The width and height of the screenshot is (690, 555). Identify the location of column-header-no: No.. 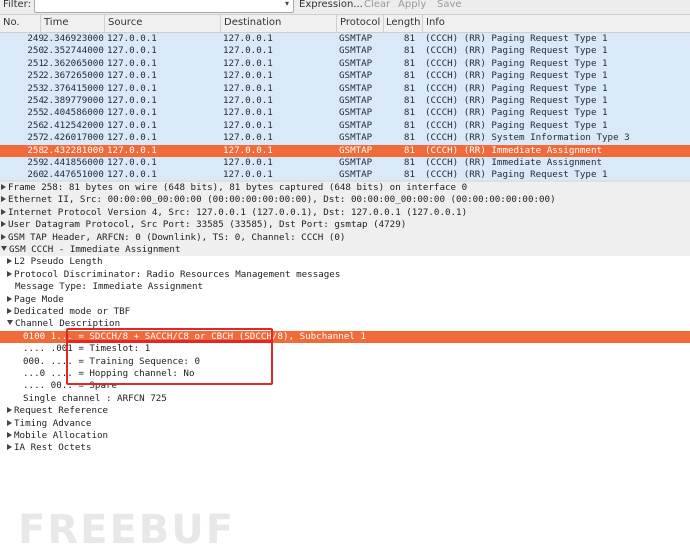
(11, 22).